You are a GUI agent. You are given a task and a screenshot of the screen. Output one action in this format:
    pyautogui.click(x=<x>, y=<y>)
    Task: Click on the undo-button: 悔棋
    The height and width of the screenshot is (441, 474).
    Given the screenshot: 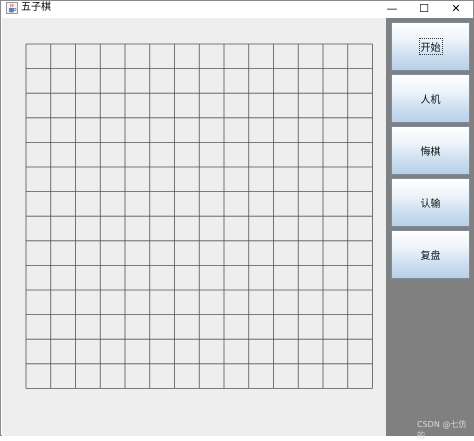 What is the action you would take?
    pyautogui.click(x=430, y=150)
    